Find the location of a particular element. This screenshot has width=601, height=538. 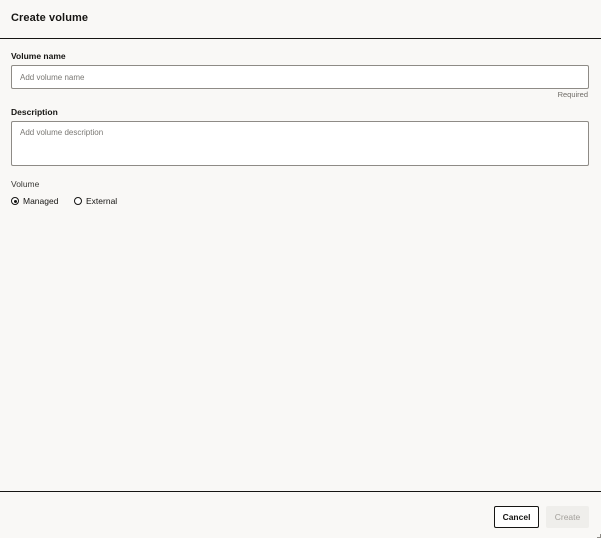

dialog-header: Create volume is located at coordinates (300, 19).